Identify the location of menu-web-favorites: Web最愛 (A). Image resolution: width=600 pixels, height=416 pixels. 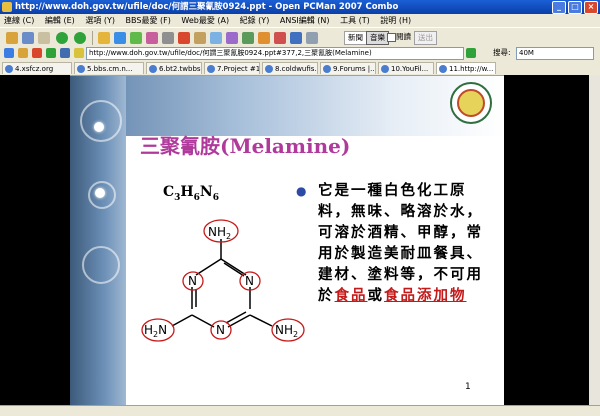
(205, 20).